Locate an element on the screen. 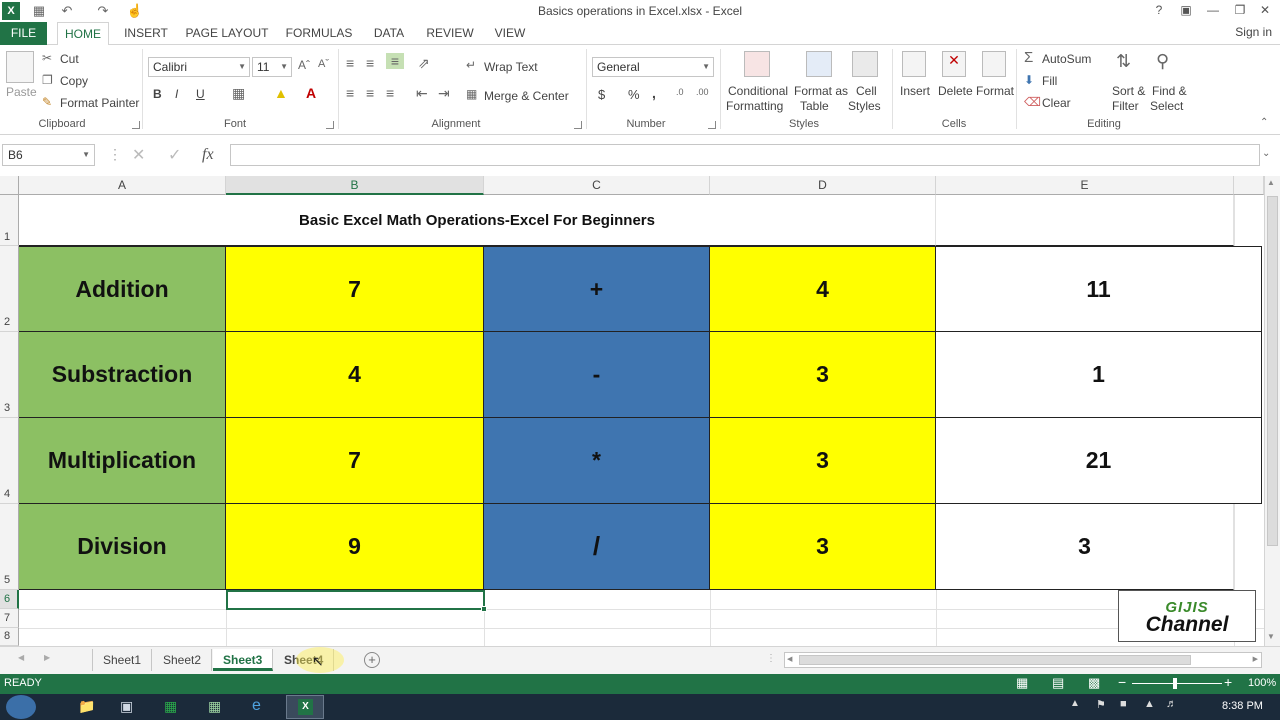  operator-cell: + is located at coordinates (597, 289).